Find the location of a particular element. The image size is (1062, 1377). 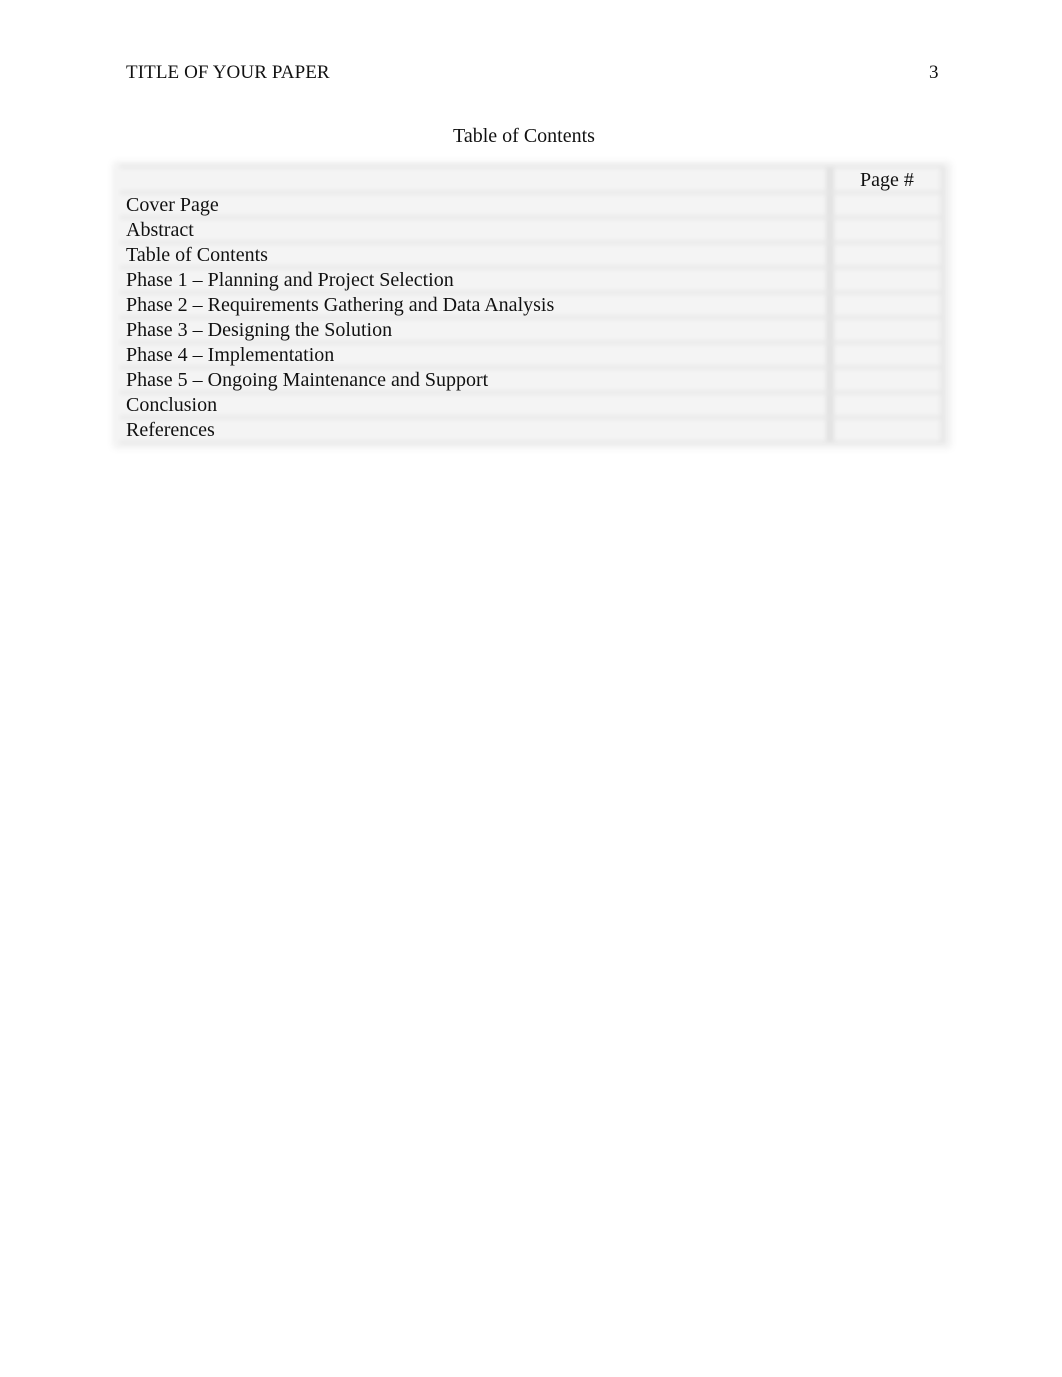

toc-row: Abstract is located at coordinates (538, 230).